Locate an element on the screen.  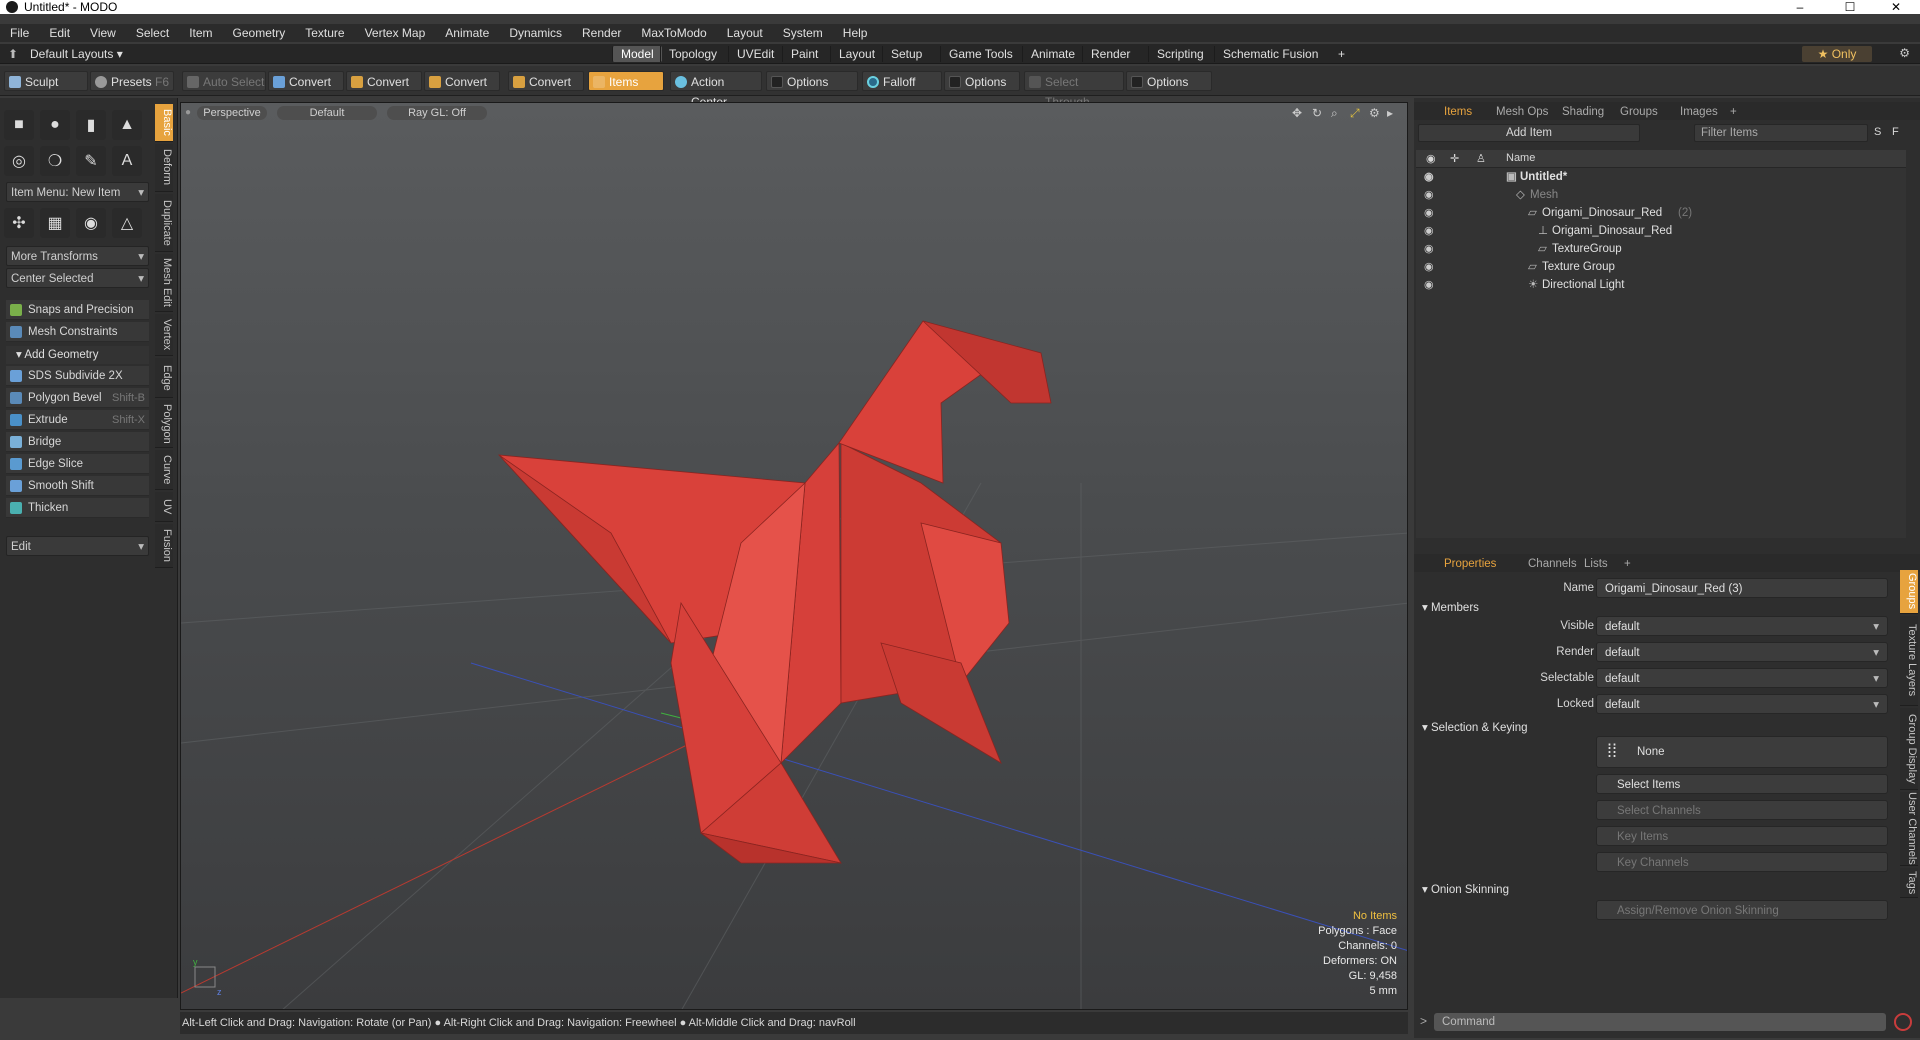
action-center-button: Action Center is located at coordinates (716, 90).